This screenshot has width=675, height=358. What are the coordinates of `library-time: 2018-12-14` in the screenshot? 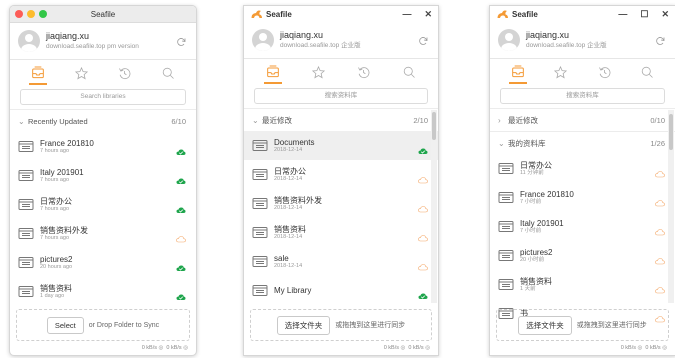 It's located at (288, 178).